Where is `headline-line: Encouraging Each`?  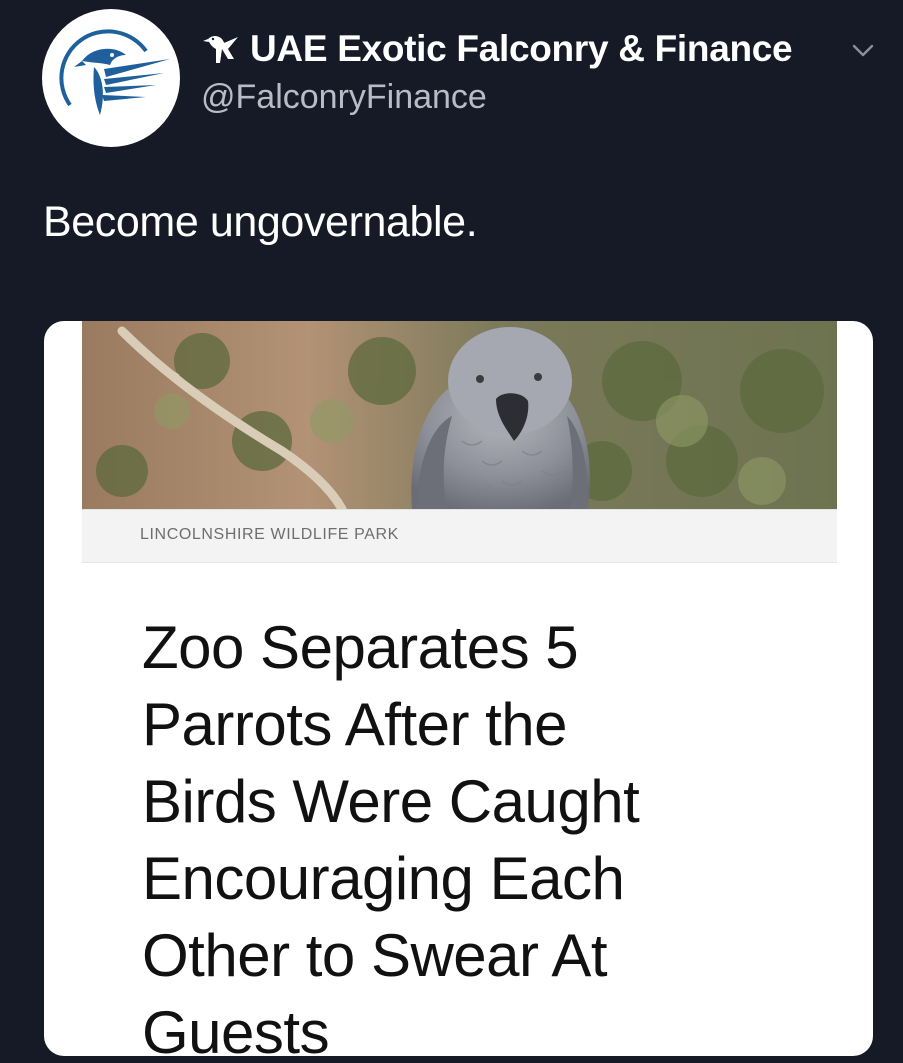 headline-line: Encouraging Each is located at coordinates (383, 878).